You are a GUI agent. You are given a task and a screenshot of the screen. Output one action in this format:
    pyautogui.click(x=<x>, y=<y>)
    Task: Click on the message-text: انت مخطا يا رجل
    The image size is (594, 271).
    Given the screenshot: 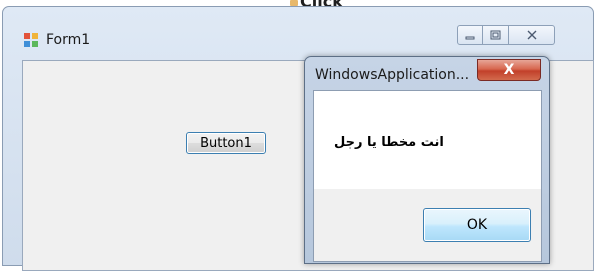 What is the action you would take?
    pyautogui.click(x=389, y=142)
    